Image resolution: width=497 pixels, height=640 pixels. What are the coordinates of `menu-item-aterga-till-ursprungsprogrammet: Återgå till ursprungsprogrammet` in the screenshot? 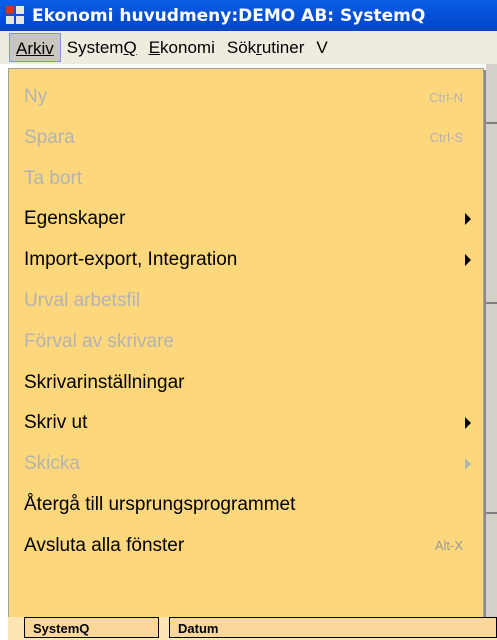 It's located at (246, 505).